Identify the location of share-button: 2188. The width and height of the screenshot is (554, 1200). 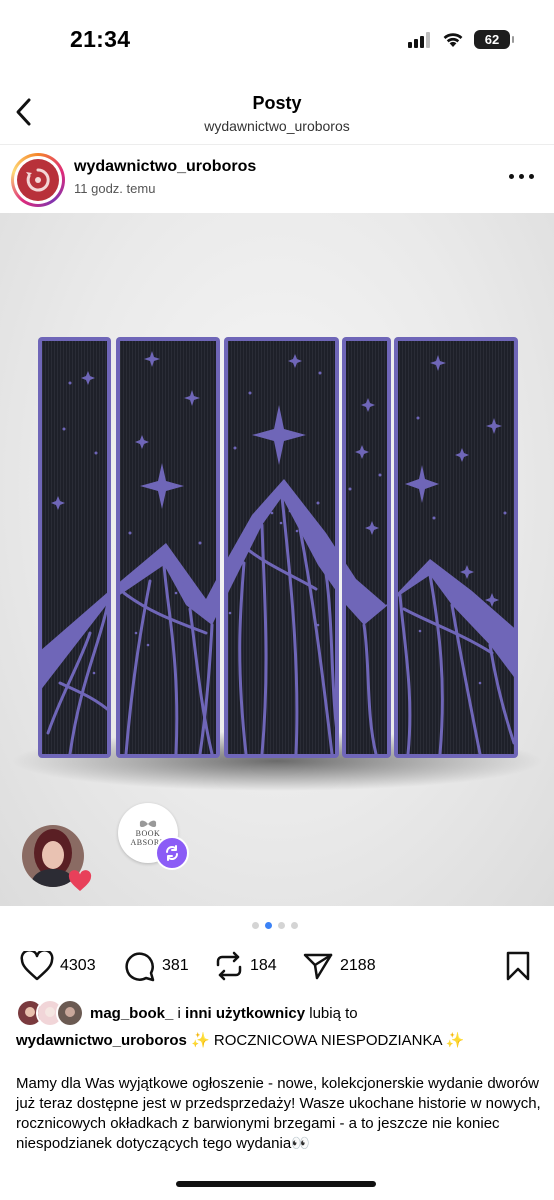
(339, 966).